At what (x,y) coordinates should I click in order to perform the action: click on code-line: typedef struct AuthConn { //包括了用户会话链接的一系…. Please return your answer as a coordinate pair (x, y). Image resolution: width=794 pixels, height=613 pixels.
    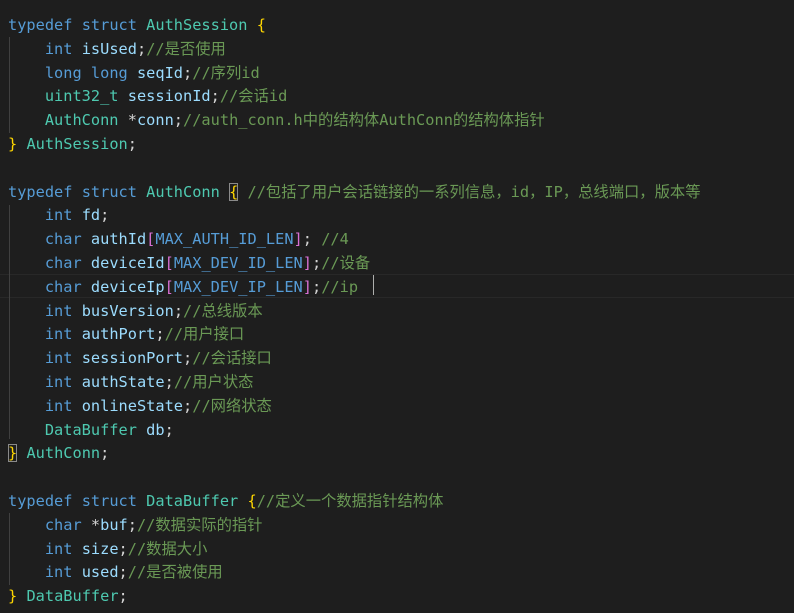
    Looking at the image, I should click on (354, 192).